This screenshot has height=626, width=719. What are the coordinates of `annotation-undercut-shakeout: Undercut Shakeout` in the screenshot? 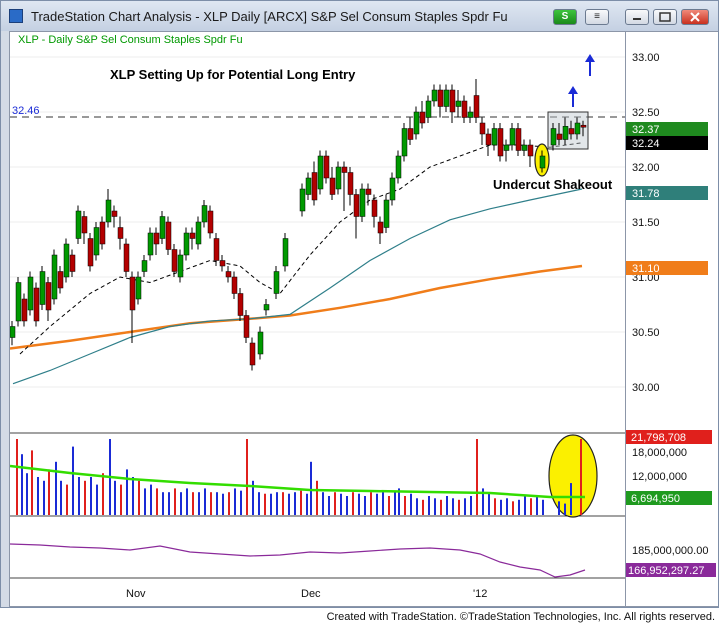 It's located at (553, 184).